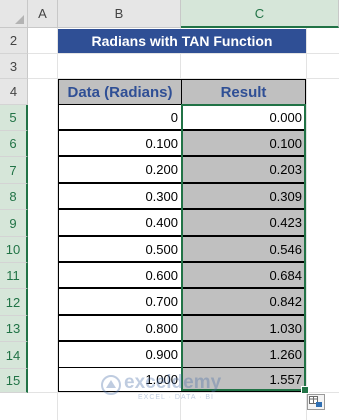 The image size is (339, 420). What do you see at coordinates (14, 302) in the screenshot?
I see `row-header-12: 12` at bounding box center [14, 302].